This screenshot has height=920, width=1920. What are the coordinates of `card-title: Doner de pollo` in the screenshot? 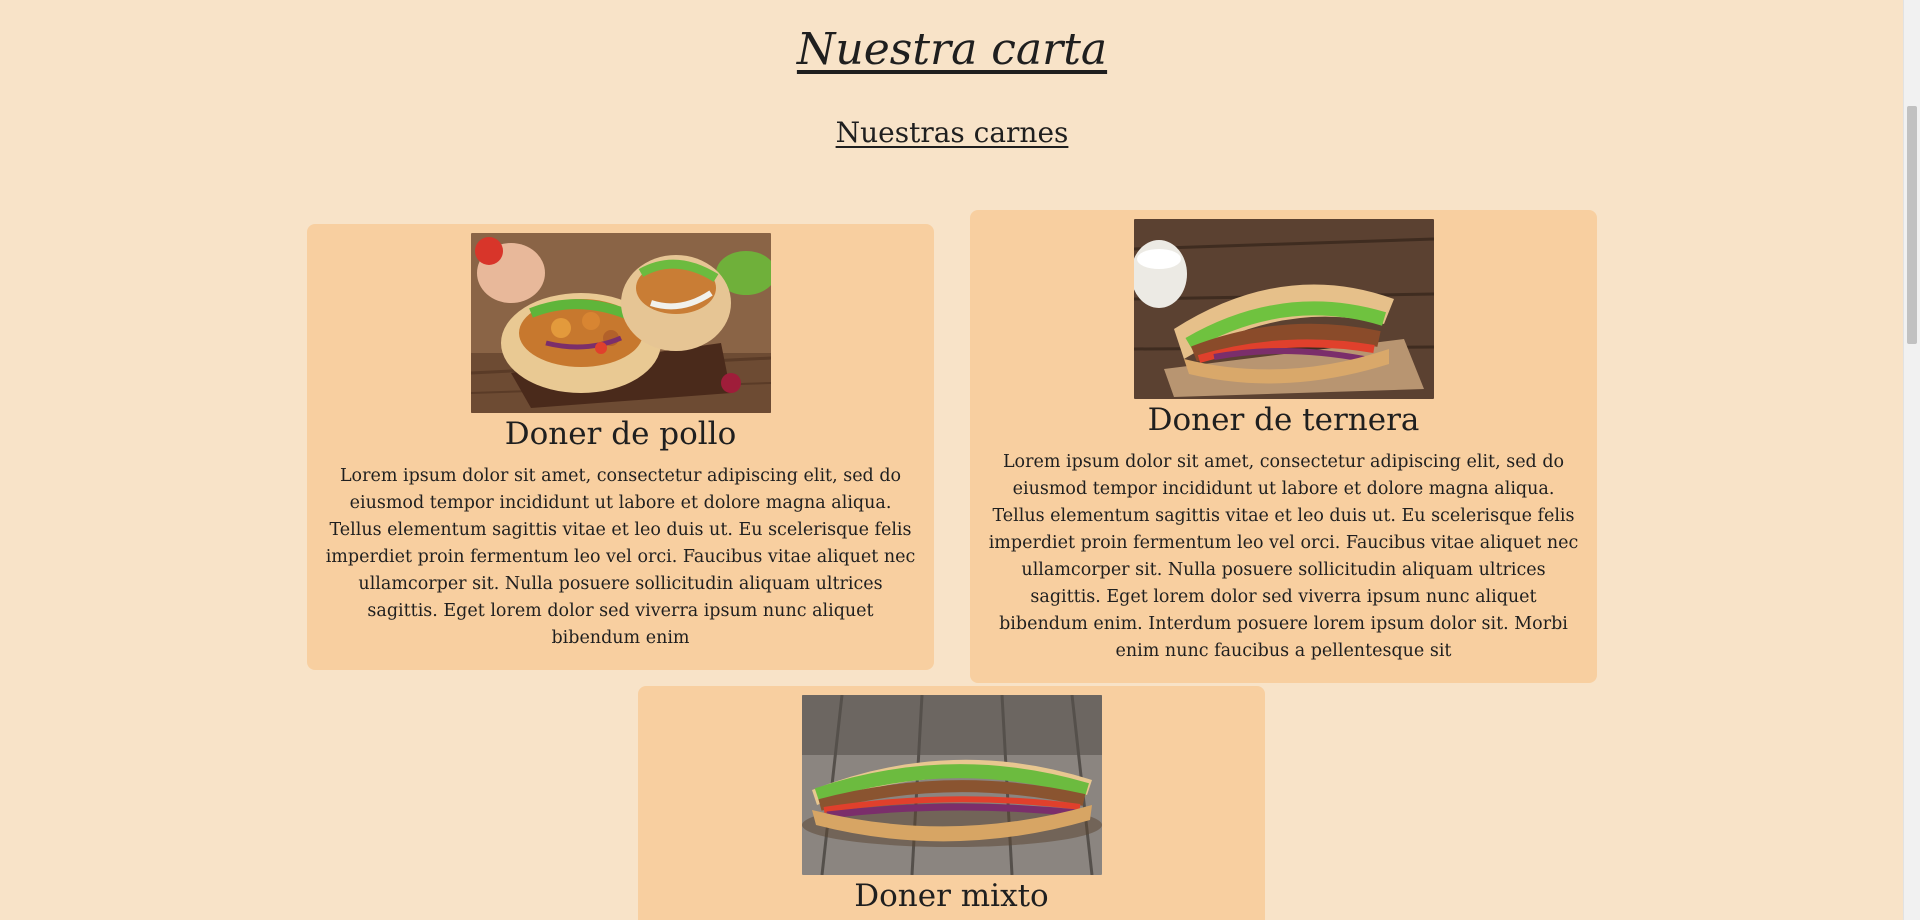 It's located at (620, 434).